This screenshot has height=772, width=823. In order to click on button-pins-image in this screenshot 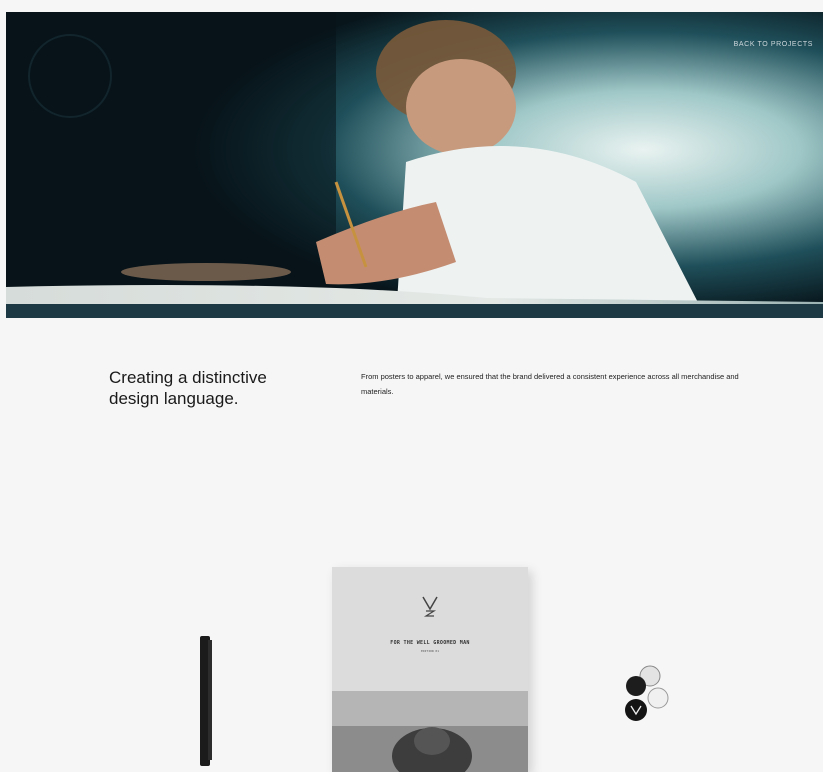, I will do `click(647, 693)`.